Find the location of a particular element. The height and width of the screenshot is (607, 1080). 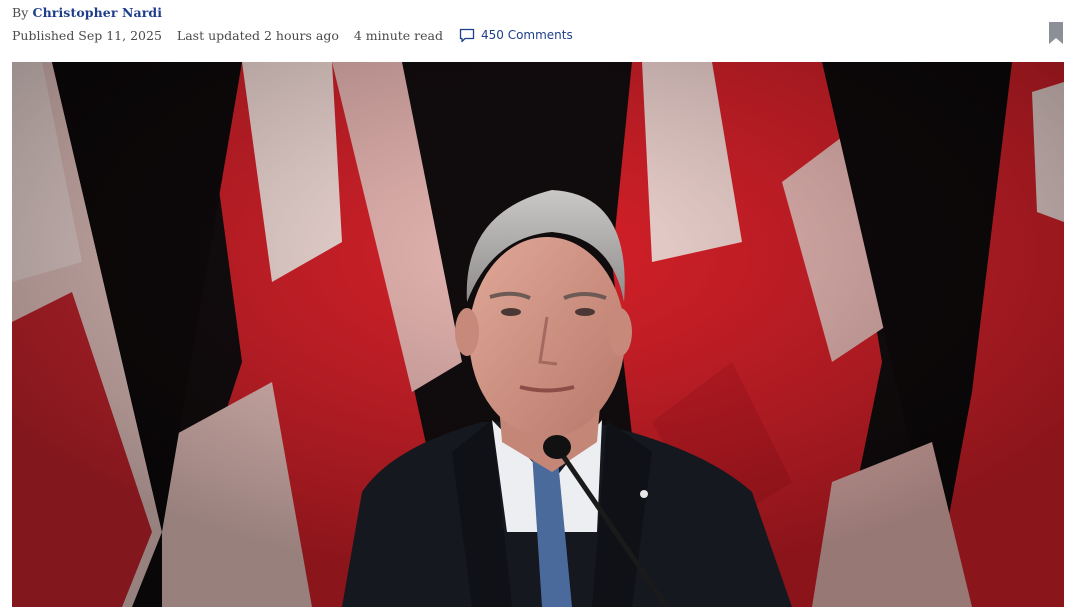

author-link: Christopher Nardi is located at coordinates (98, 12).